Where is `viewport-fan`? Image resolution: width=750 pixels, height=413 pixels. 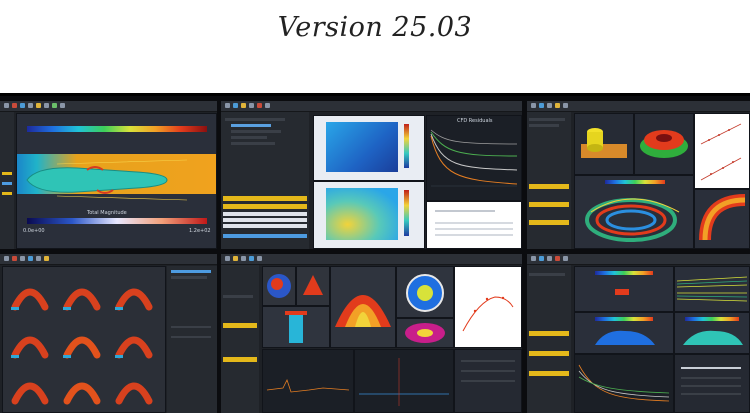 viewport-fan is located at coordinates (363, 307).